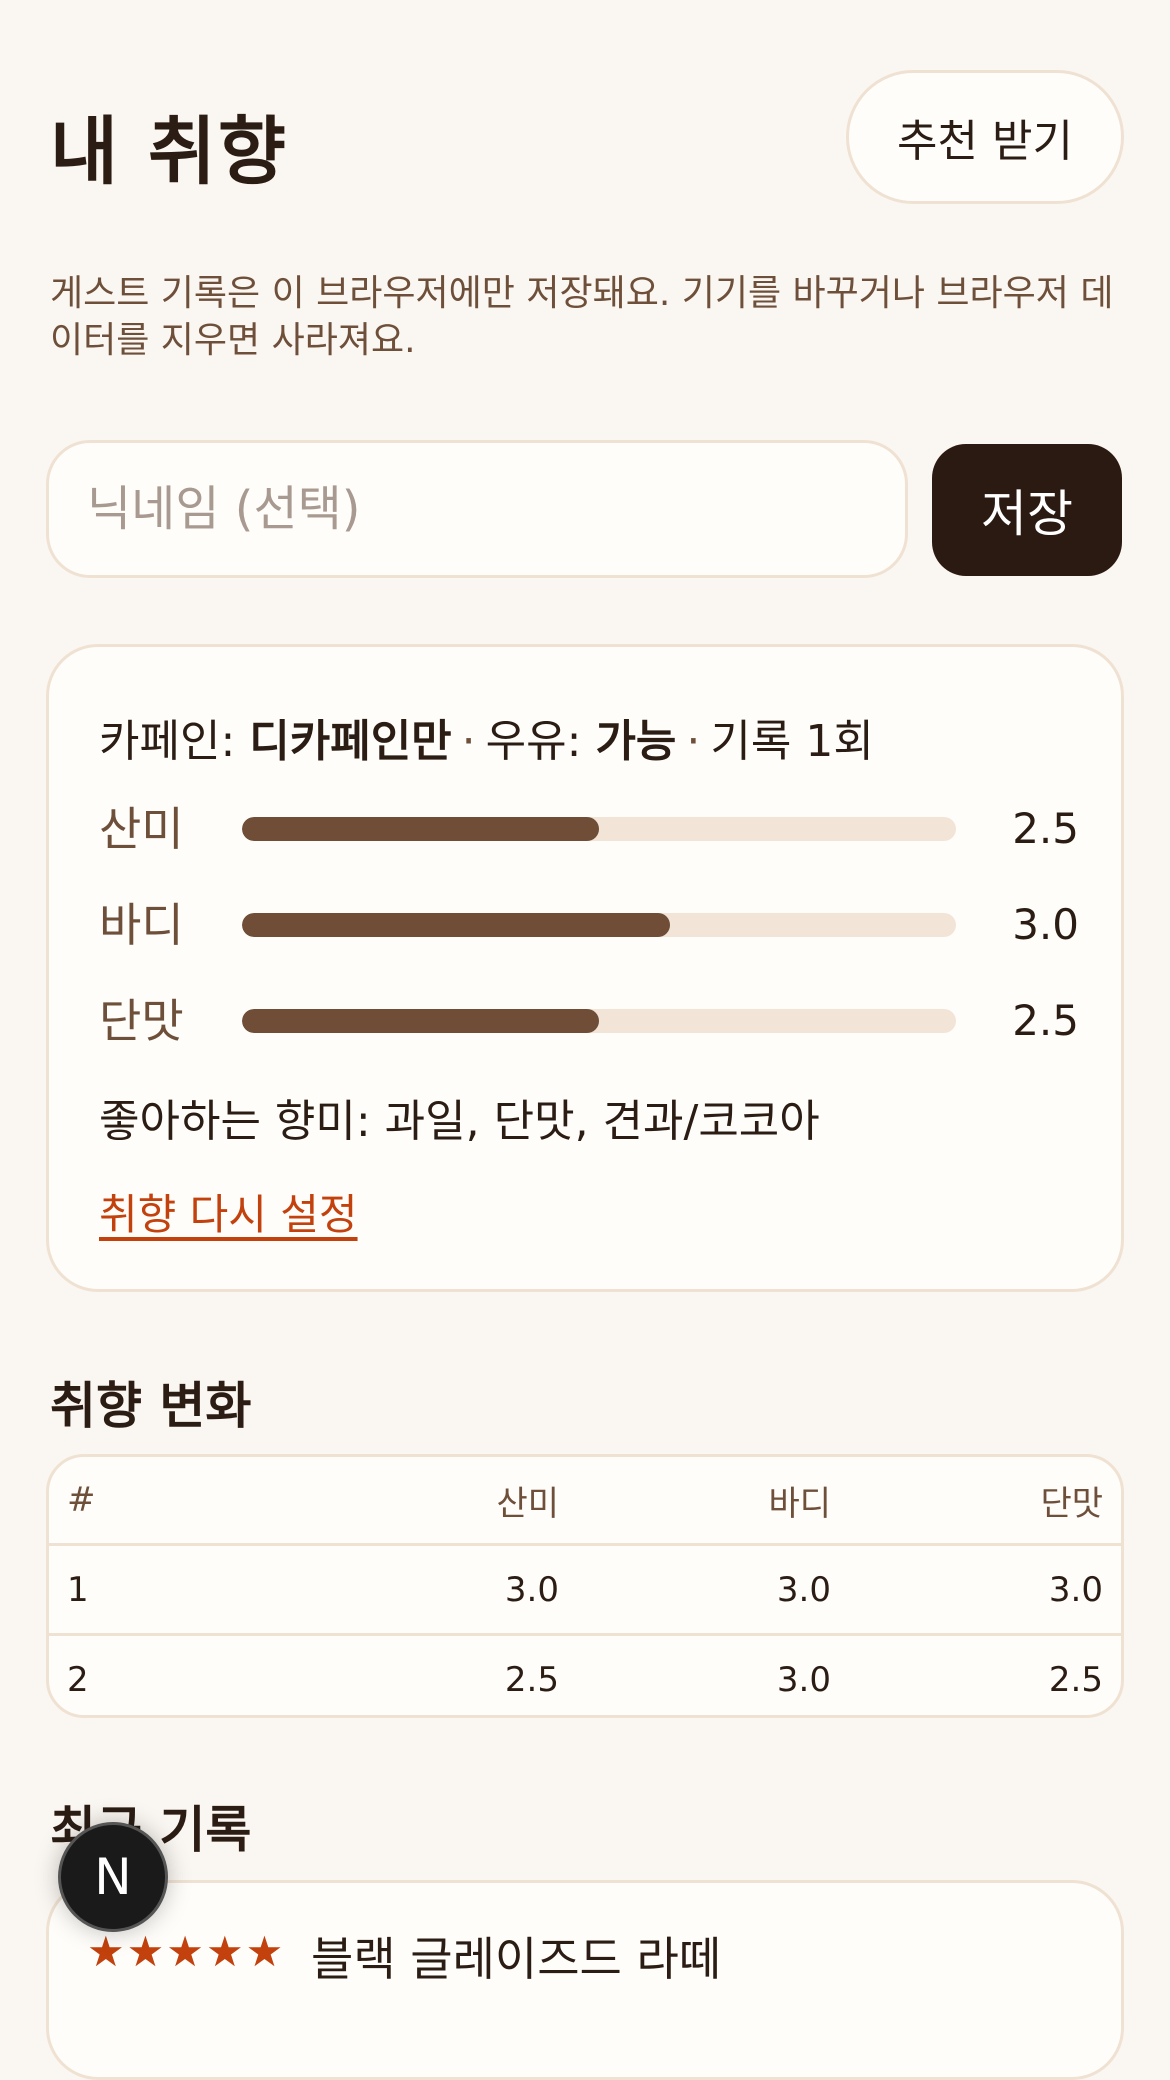 The image size is (1170, 2080). Describe the element at coordinates (177, 1590) in the screenshot. I see `table-cell: 1` at that location.